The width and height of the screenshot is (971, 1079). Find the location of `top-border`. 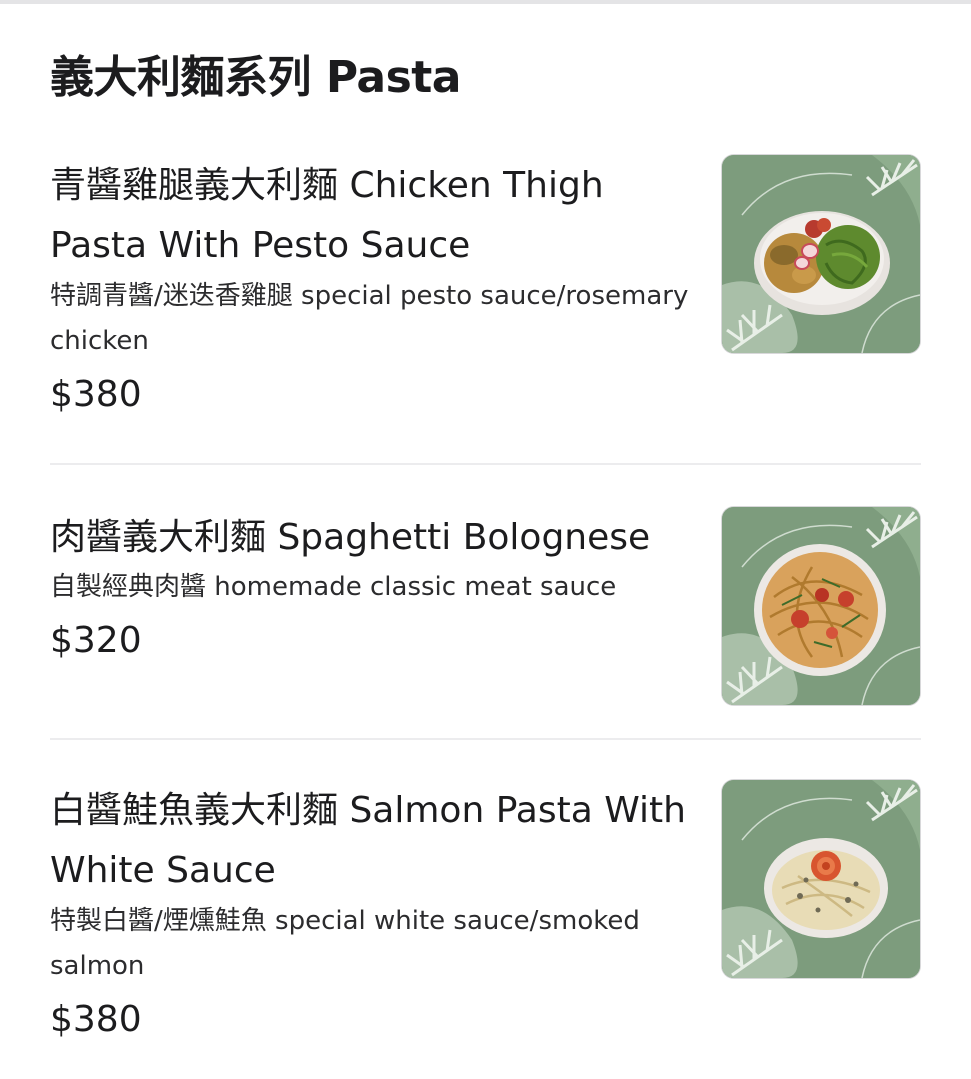

top-border is located at coordinates (485, 2).